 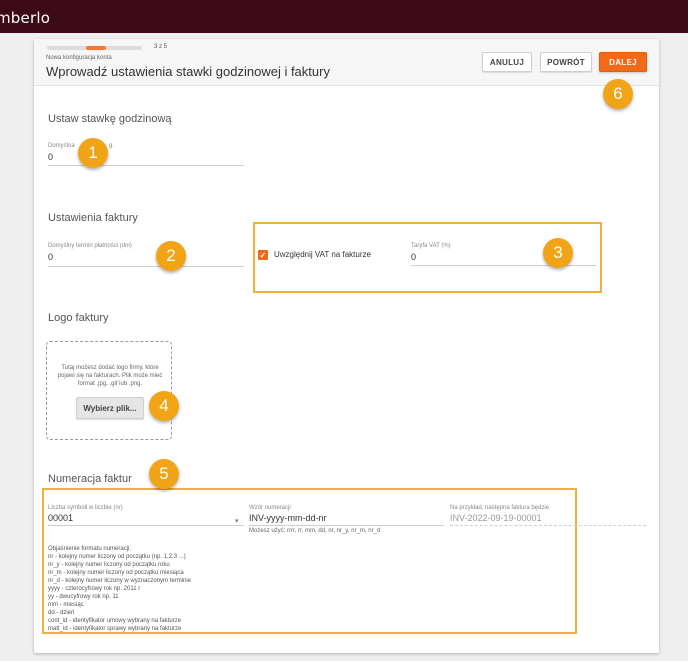 I want to click on callout-3: 3, so click(x=558, y=253).